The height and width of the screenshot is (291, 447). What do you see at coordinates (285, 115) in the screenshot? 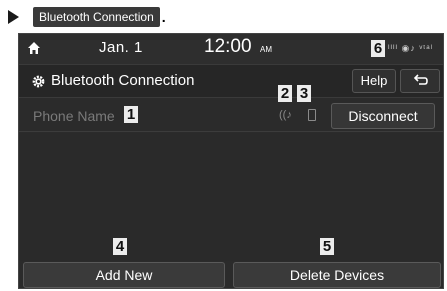
I see `audio-streaming-icon: ((♪` at bounding box center [285, 115].